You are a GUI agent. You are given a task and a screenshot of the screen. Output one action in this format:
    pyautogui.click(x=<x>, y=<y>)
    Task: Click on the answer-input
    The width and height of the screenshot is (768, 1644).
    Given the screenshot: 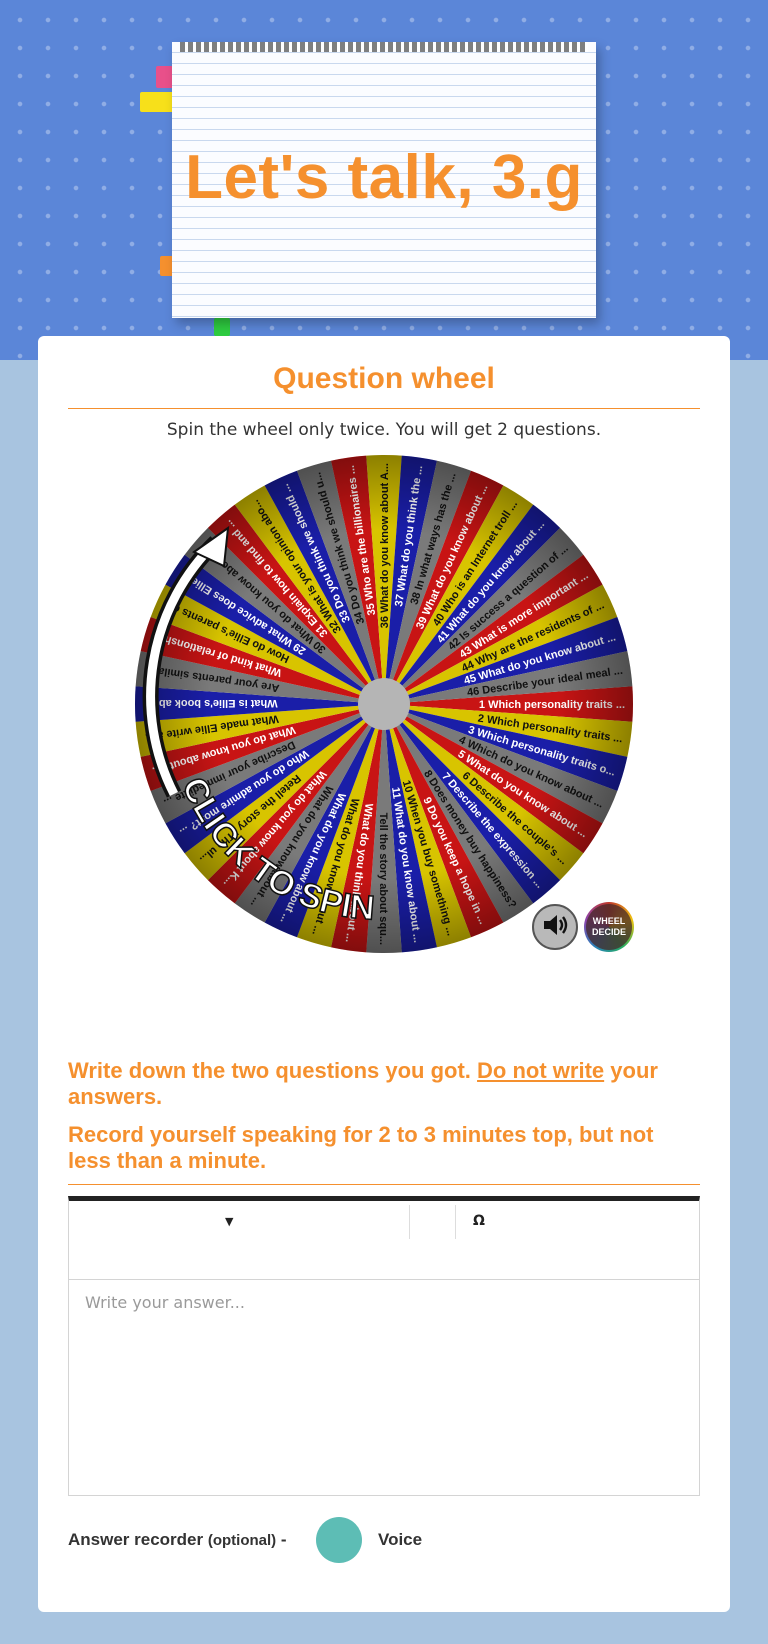 What is the action you would take?
    pyautogui.click(x=384, y=1387)
    